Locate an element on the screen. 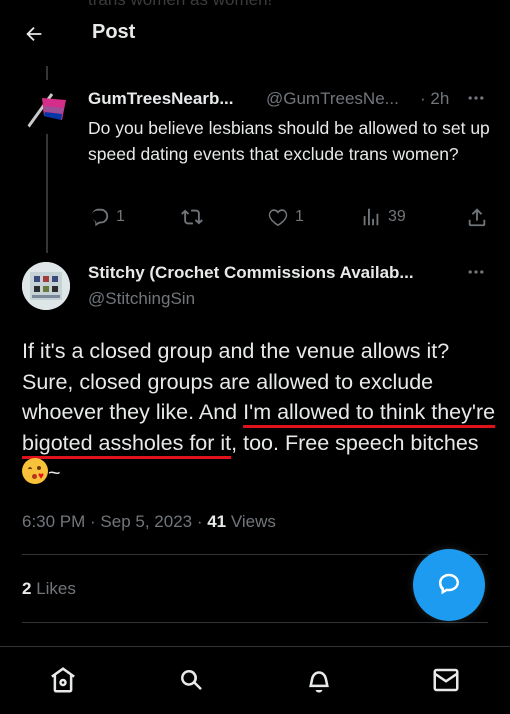 Image resolution: width=510 pixels, height=714 pixels. views-count: 39 is located at coordinates (397, 216).